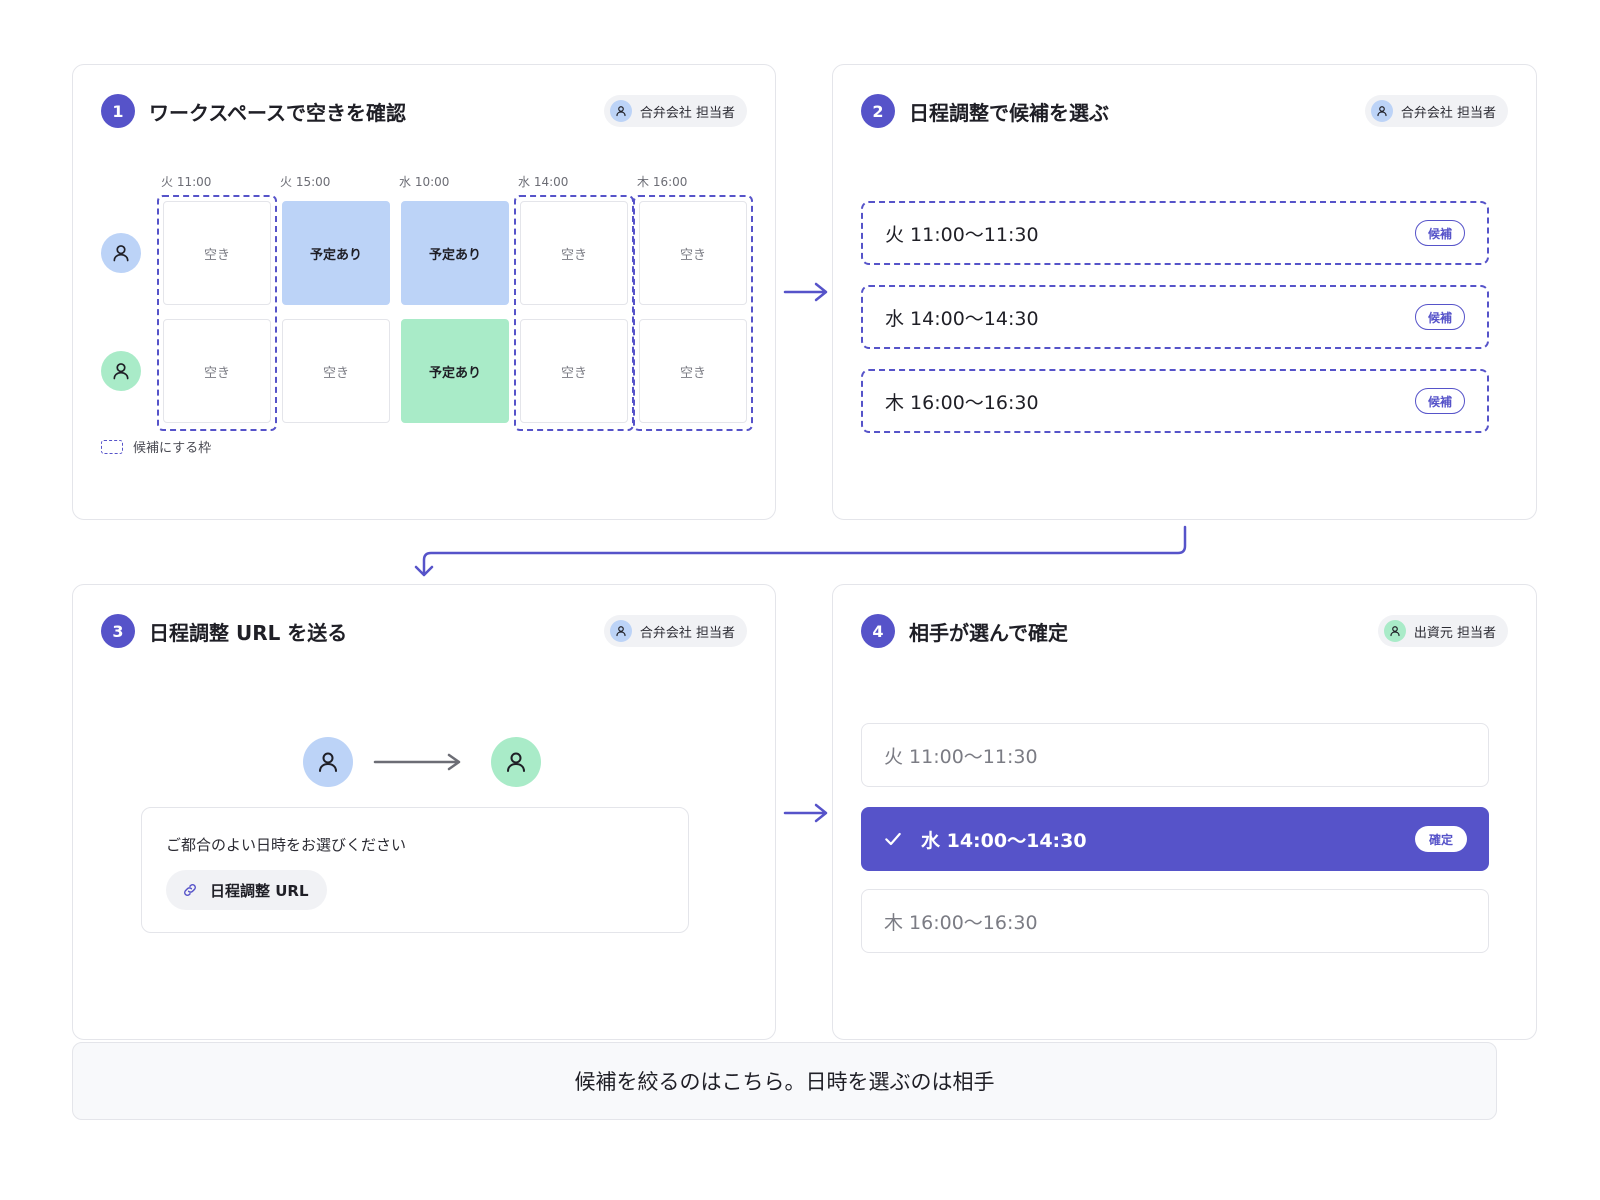  I want to click on time-slot: 火 11:00〜11:30, so click(1175, 755).